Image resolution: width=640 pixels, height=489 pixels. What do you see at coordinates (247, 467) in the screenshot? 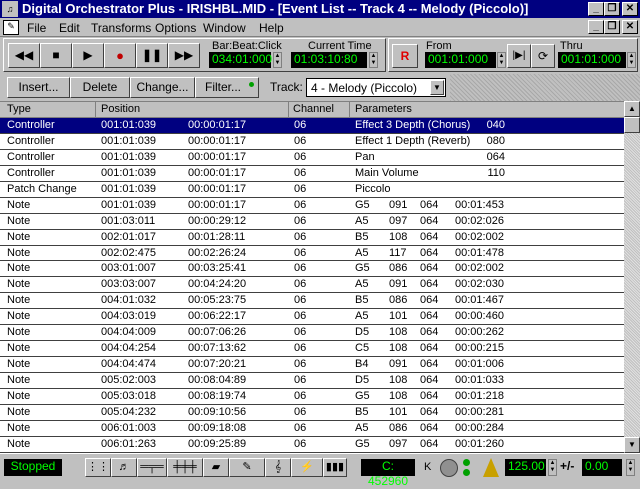
I see `notepad-view-icon: ✎` at bounding box center [247, 467].